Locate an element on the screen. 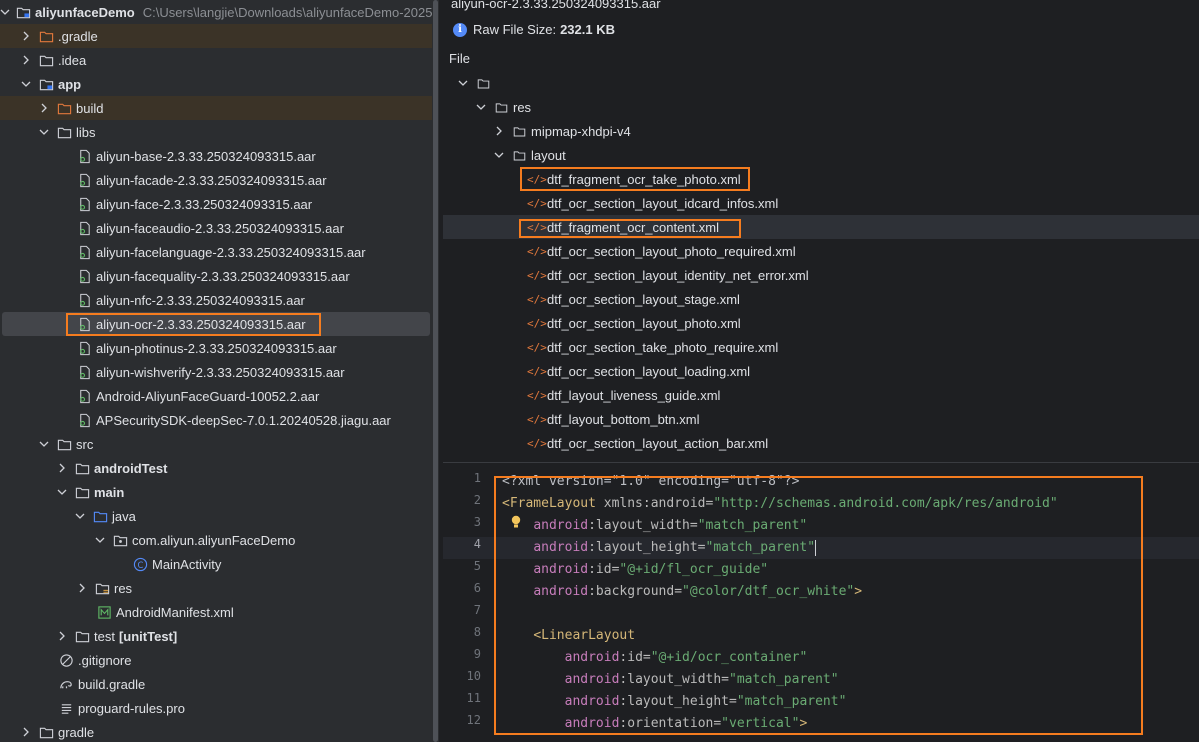 The width and height of the screenshot is (1199, 742). tree-item-aar: aliyun-faceaudio-2.3.33.250324093315.aar is located at coordinates (219, 228).